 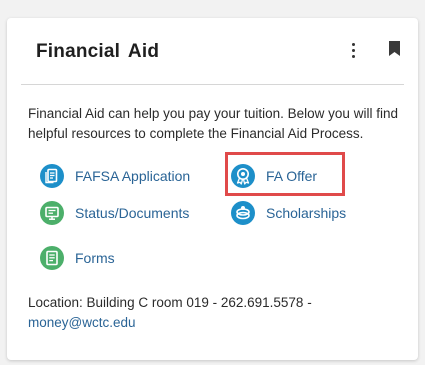 What do you see at coordinates (98, 51) in the screenshot?
I see `card-title: Financial Aid` at bounding box center [98, 51].